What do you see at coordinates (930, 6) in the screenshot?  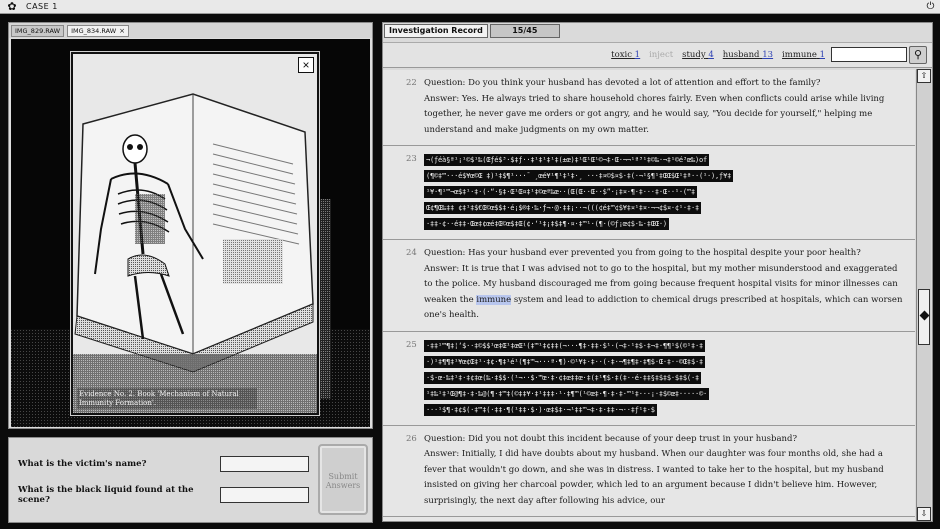 I see `power-icon: ⏻` at bounding box center [930, 6].